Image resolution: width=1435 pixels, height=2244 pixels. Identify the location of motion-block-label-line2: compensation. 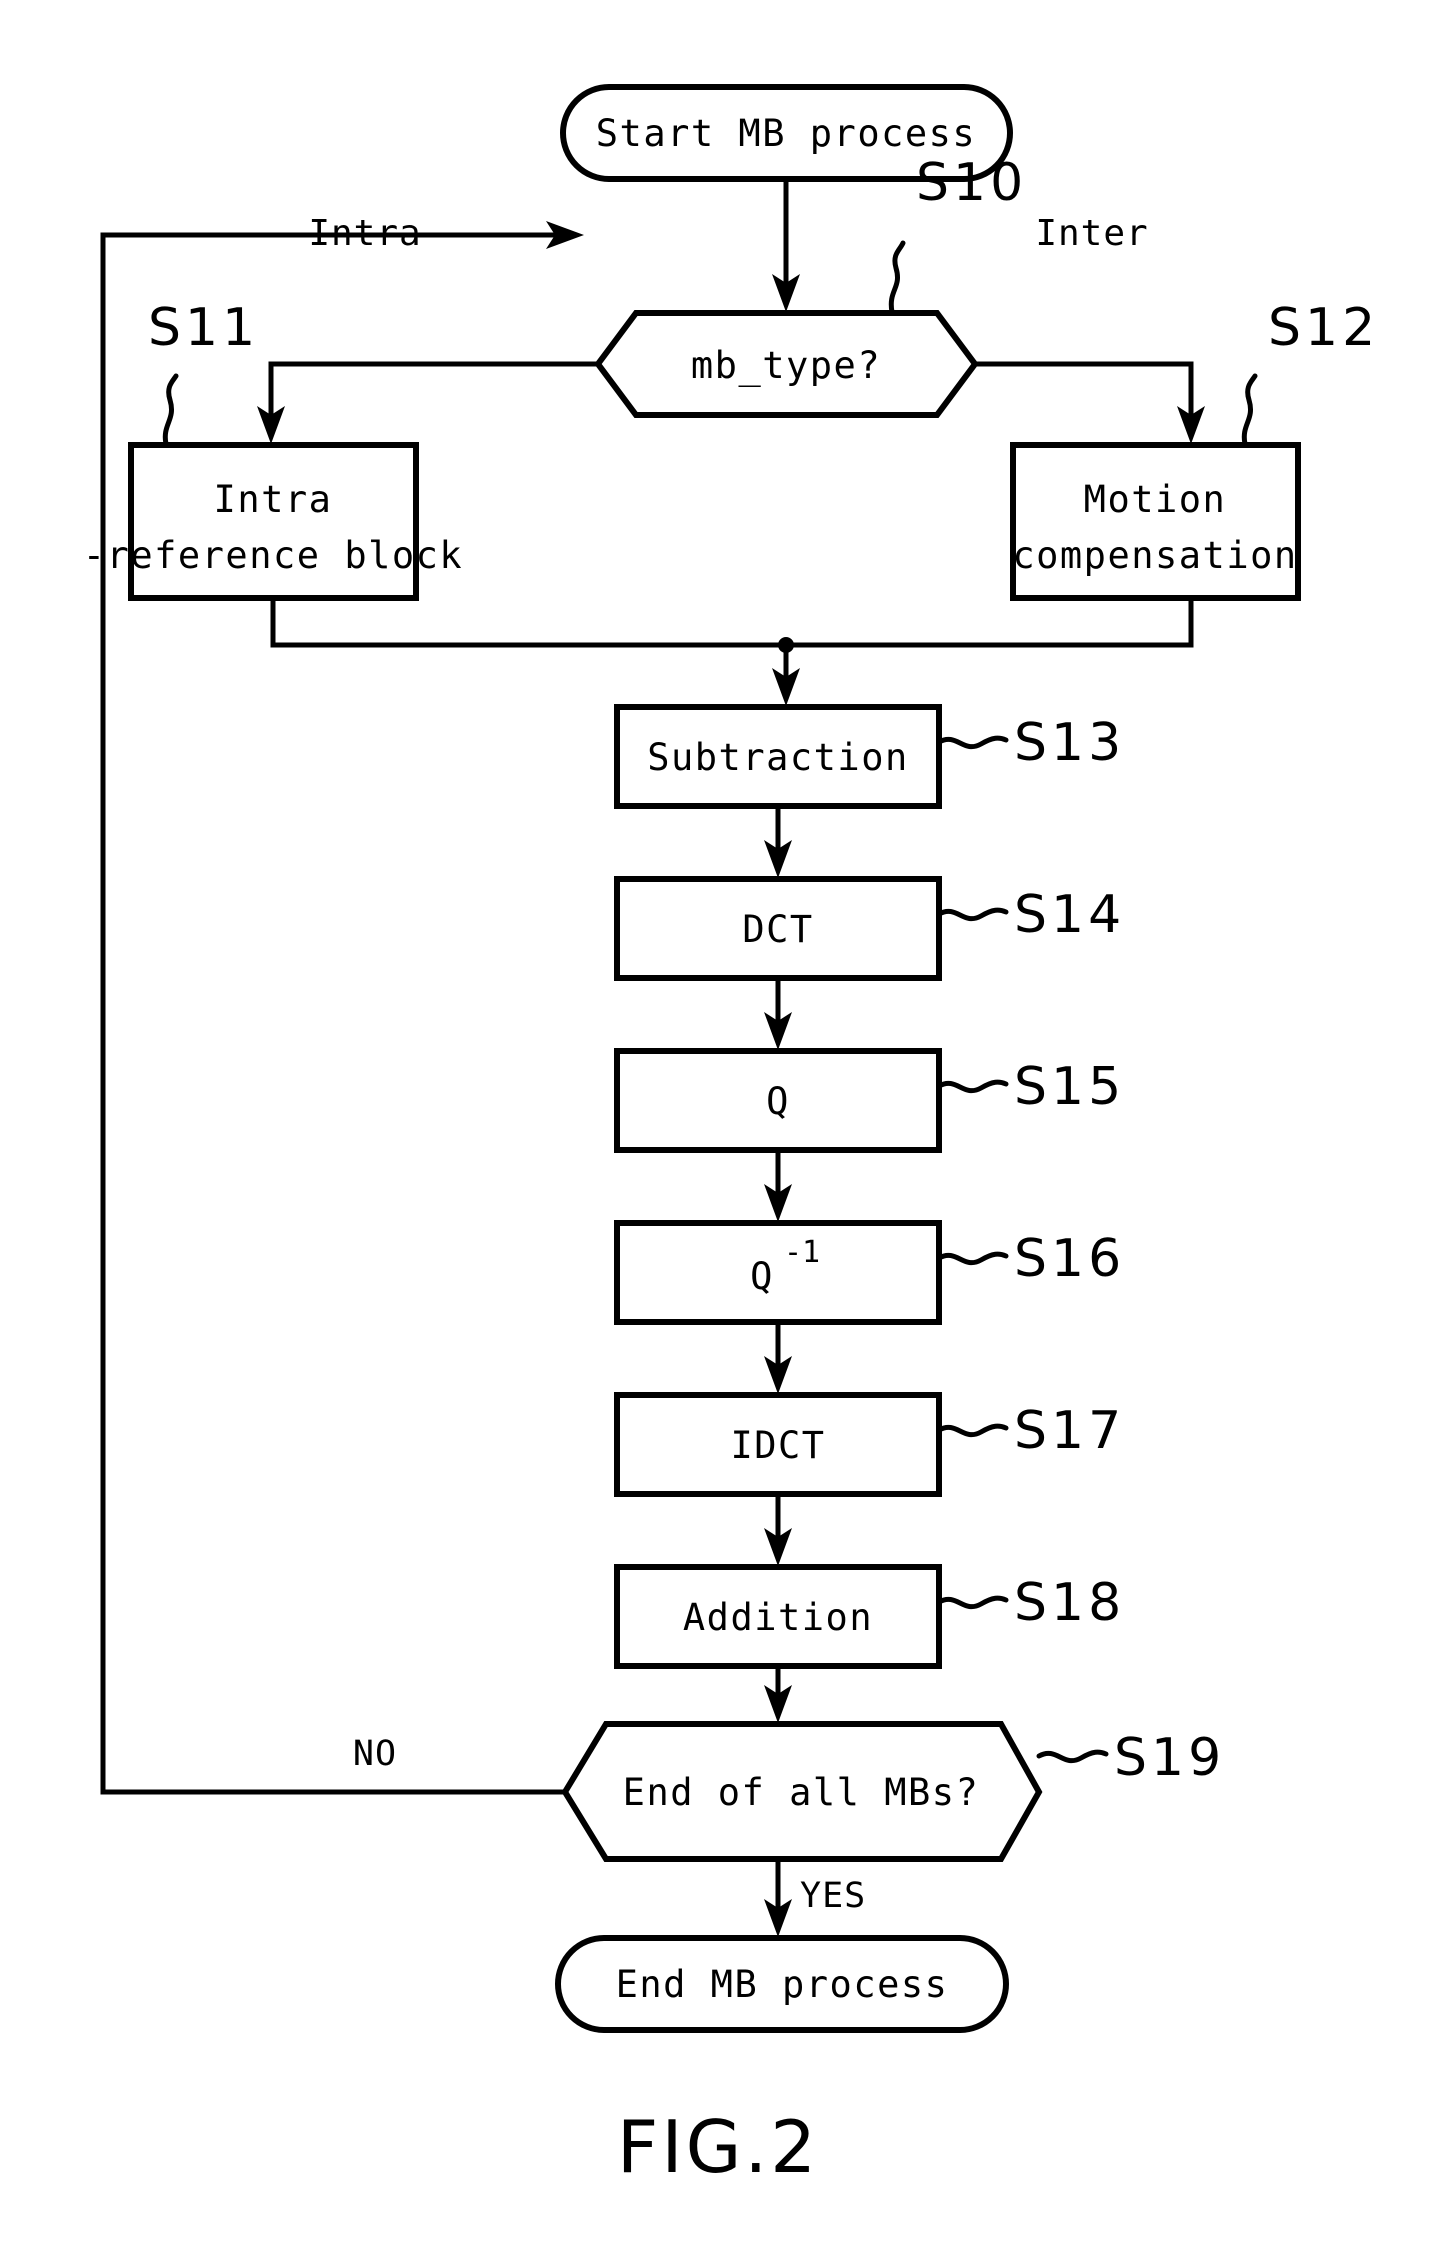
(1154, 555).